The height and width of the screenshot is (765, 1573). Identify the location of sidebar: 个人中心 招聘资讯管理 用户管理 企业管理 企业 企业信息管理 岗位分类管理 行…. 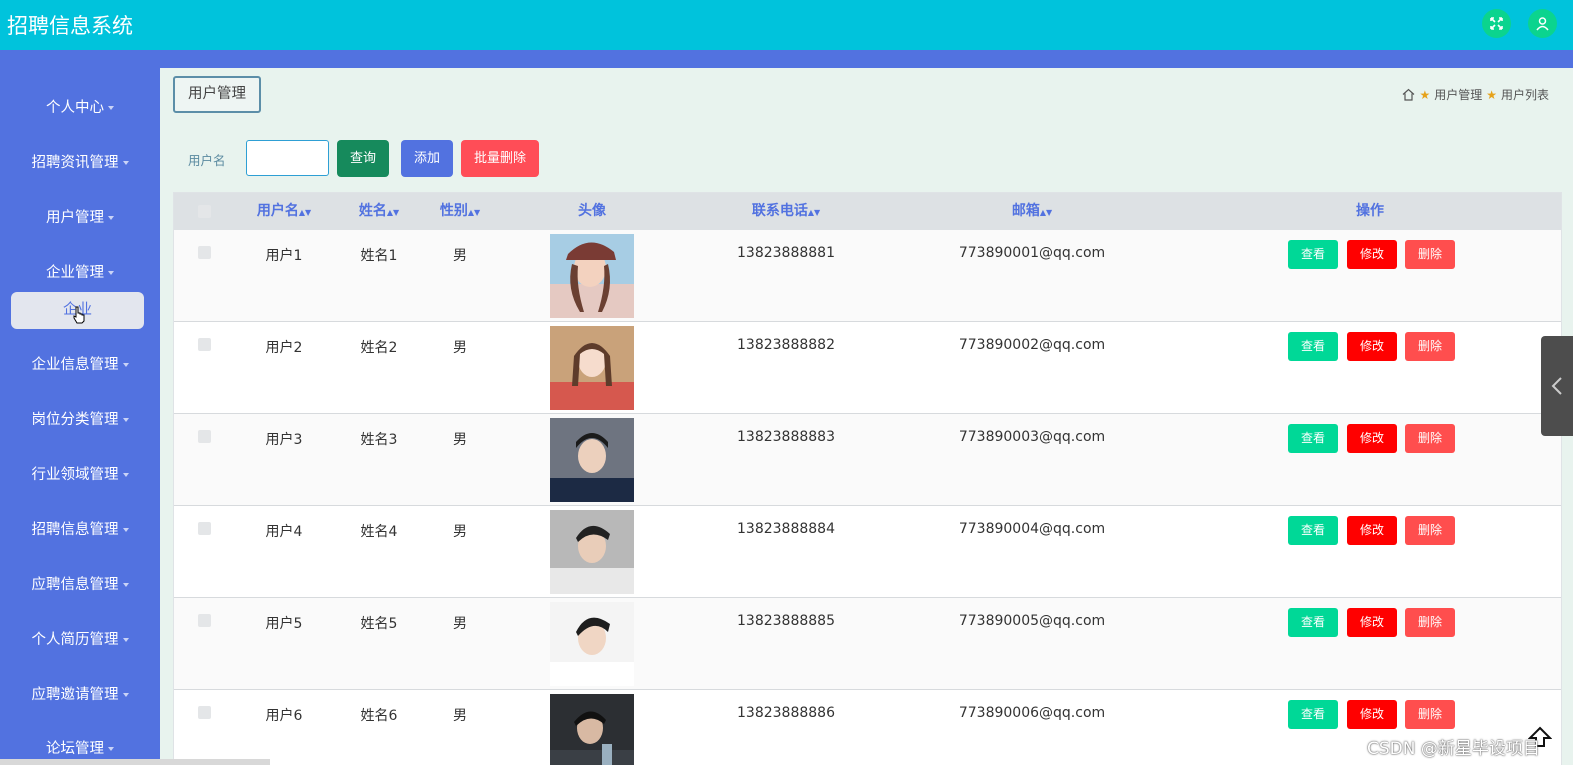
(80, 416).